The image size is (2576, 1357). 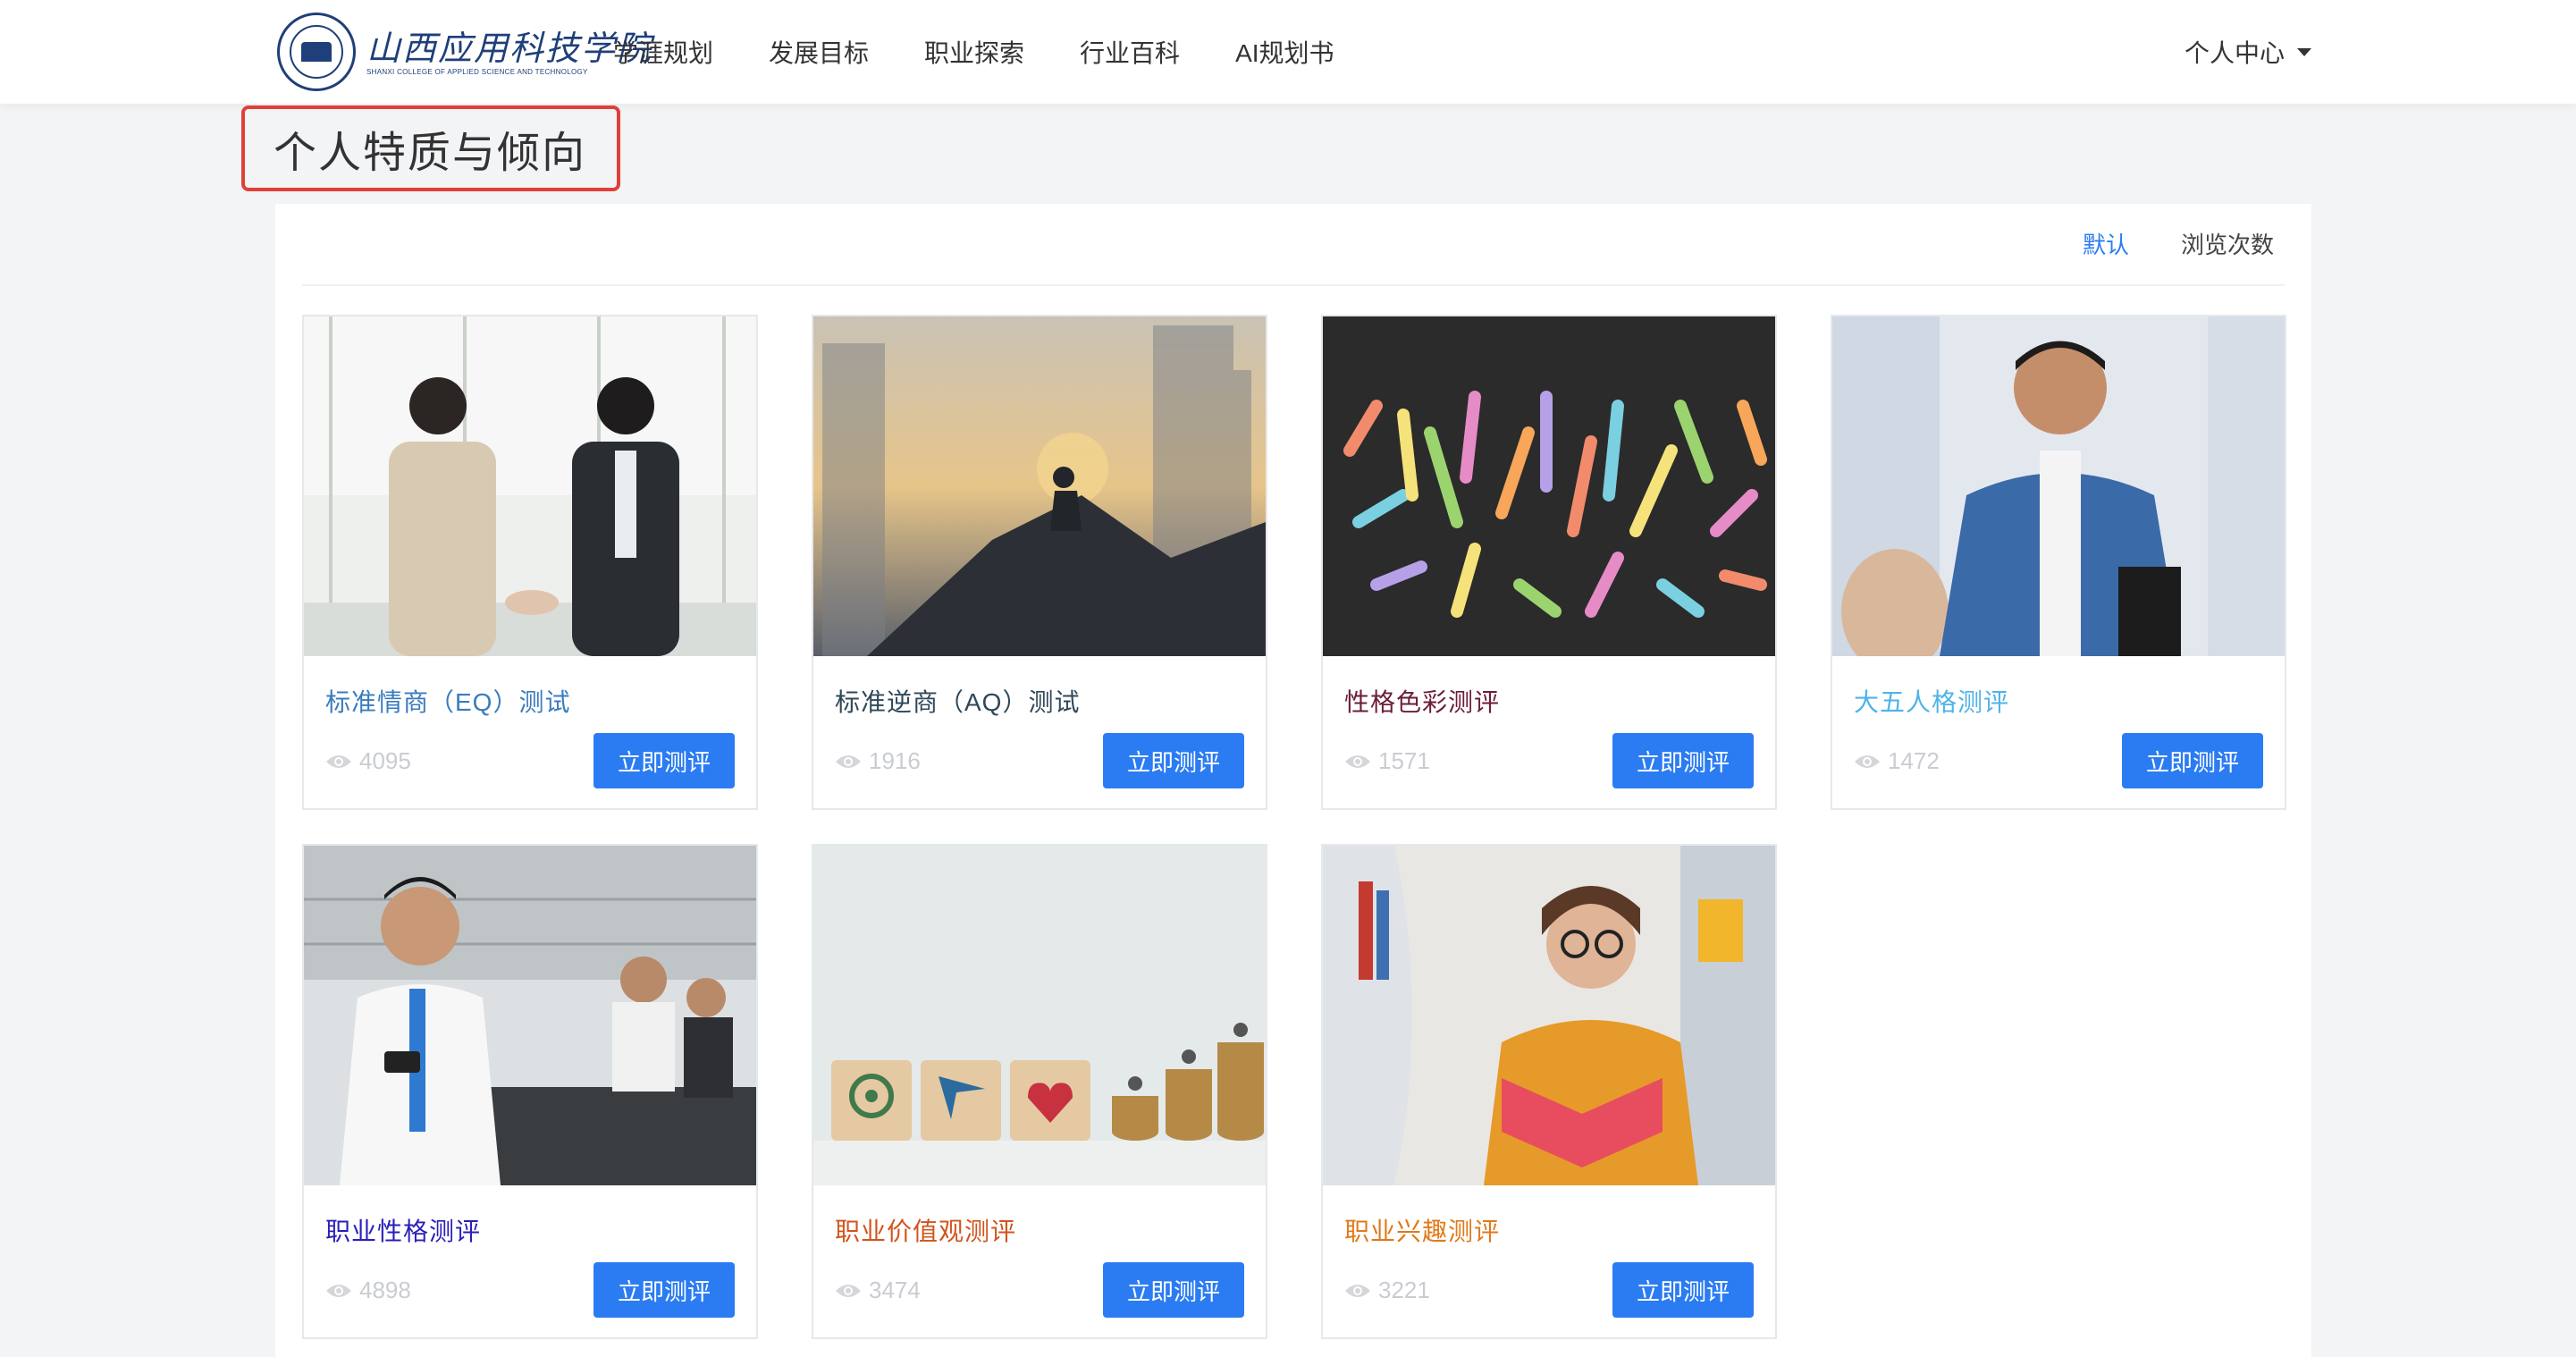 I want to click on card-title: 职业兴趣测评, so click(x=1422, y=1230).